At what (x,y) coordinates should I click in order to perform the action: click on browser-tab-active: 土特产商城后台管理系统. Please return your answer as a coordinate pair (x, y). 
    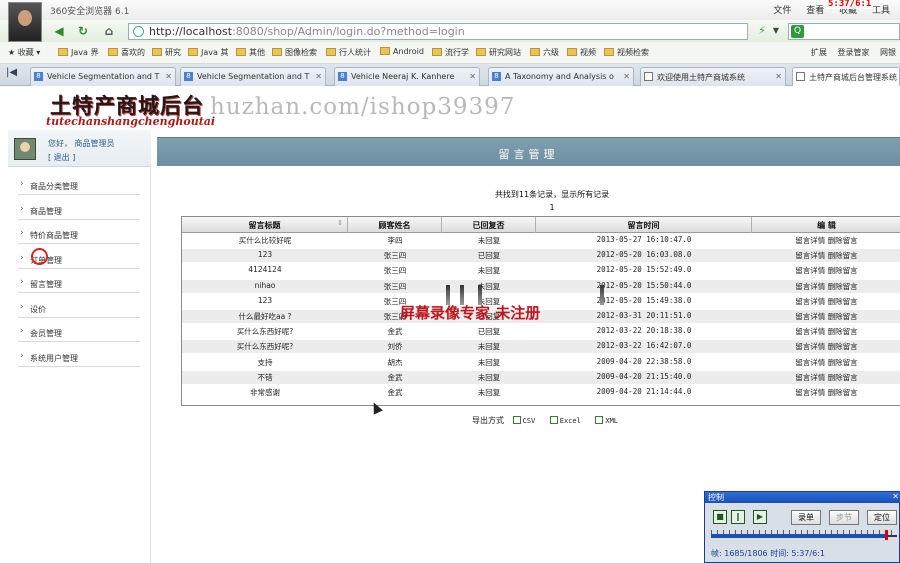
    Looking at the image, I should click on (846, 76).